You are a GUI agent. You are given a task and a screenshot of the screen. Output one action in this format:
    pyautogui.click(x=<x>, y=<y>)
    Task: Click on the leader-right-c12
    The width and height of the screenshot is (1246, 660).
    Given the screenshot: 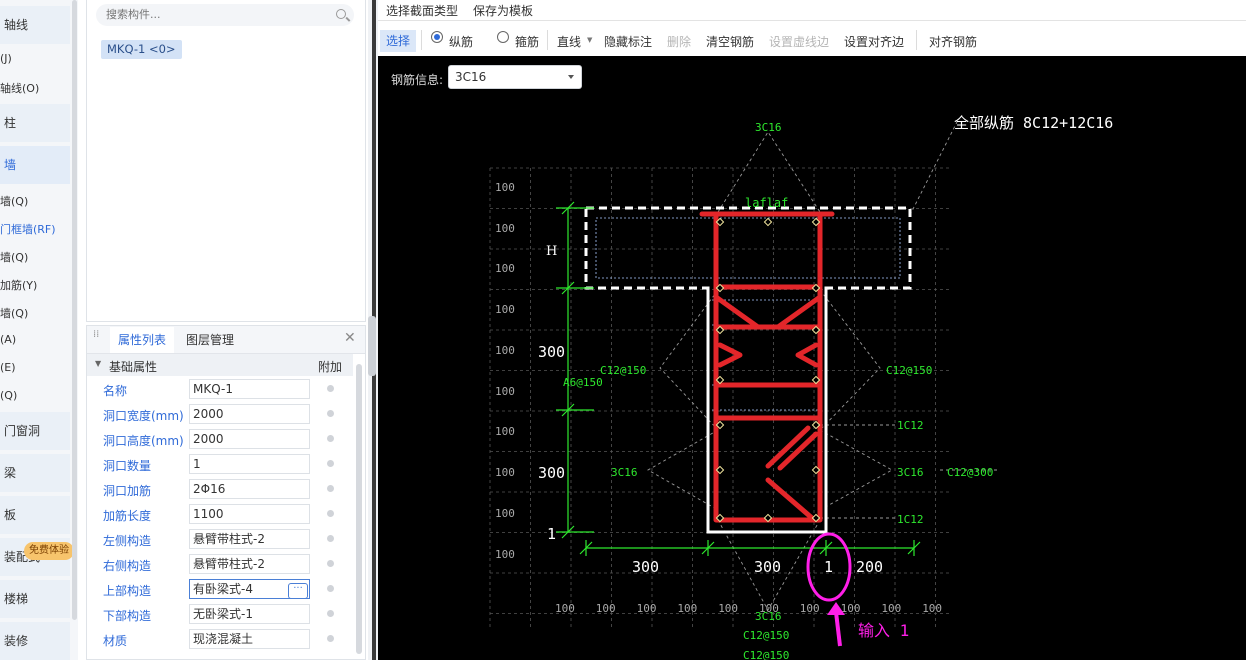 What is the action you would take?
    pyautogui.click(x=850, y=360)
    